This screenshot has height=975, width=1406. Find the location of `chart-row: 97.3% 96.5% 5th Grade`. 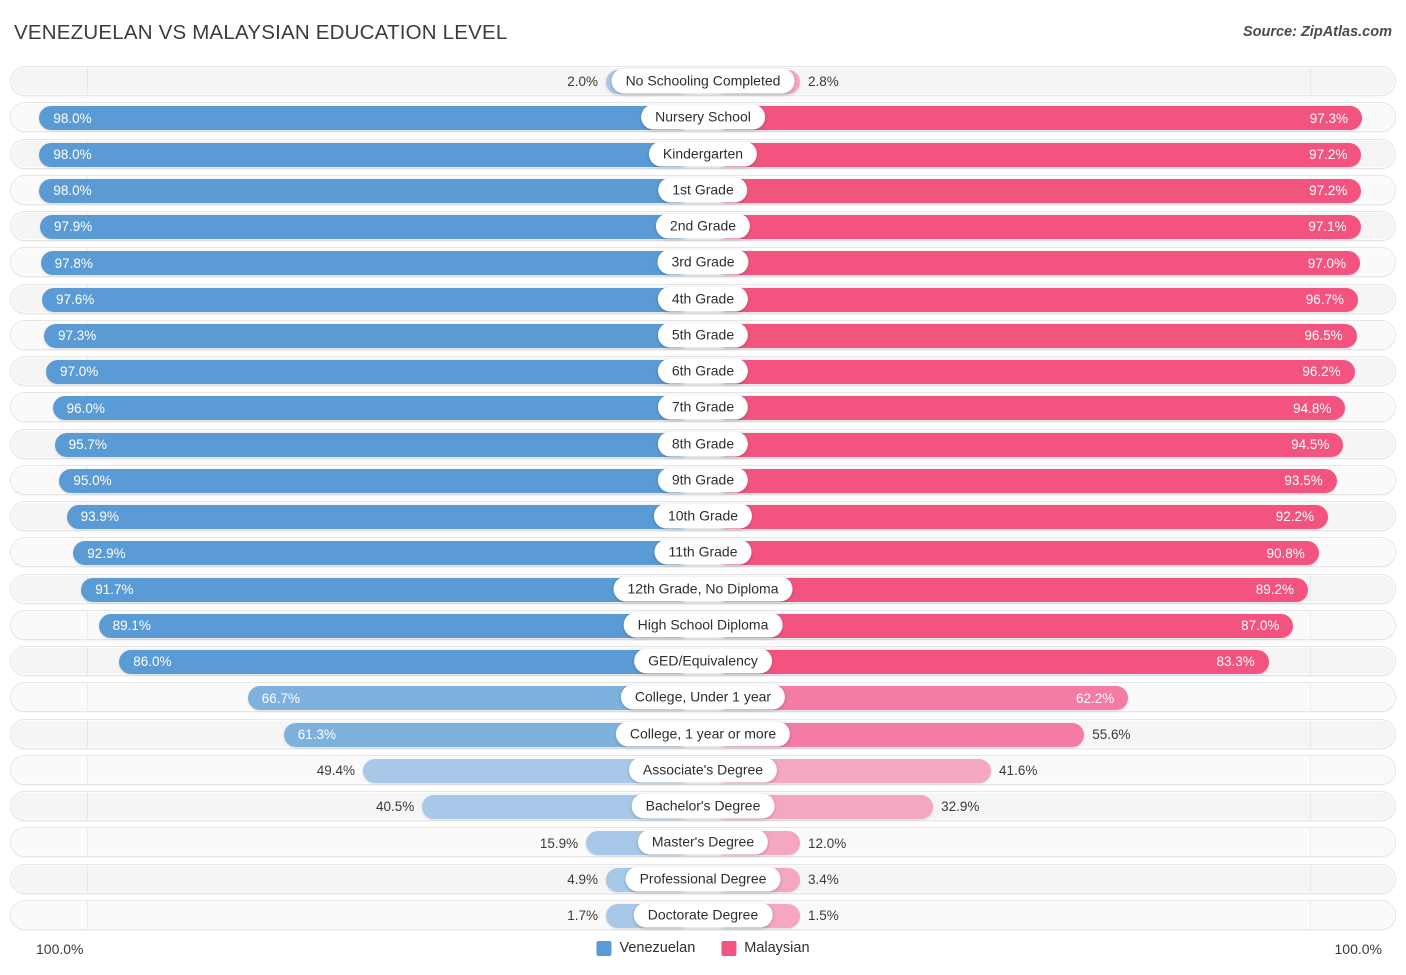

chart-row: 97.3% 96.5% 5th Grade is located at coordinates (703, 334).